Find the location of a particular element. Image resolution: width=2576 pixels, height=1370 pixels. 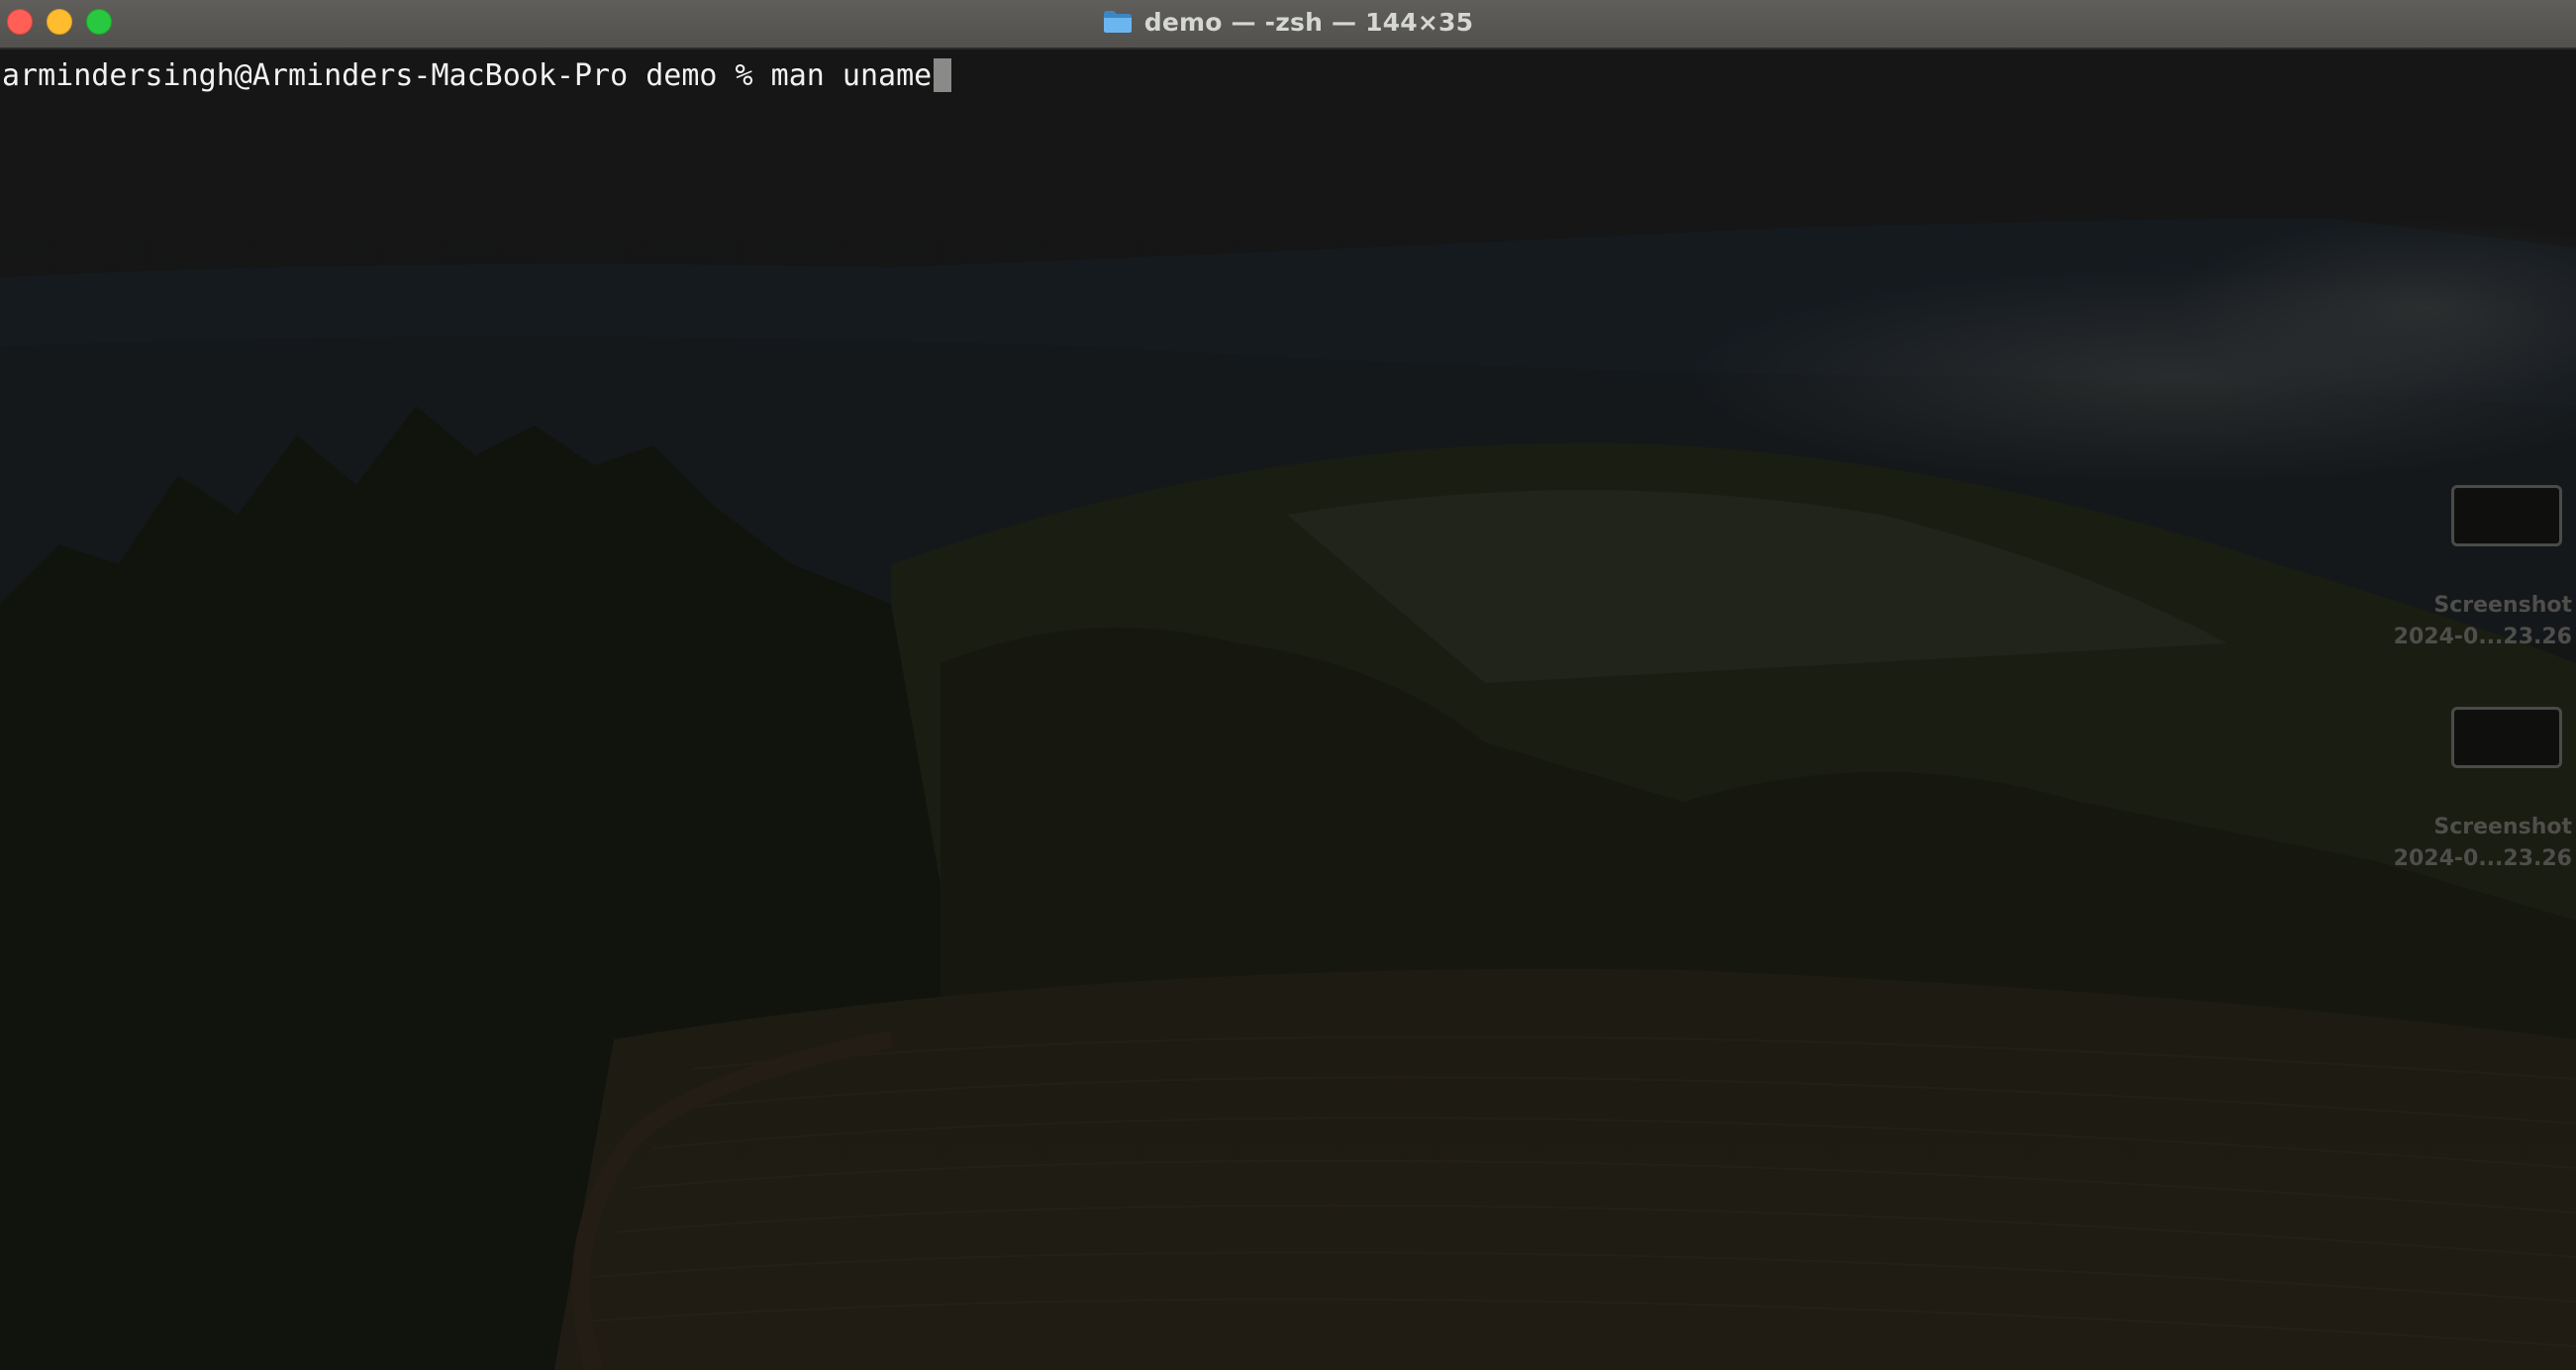

text-cursor is located at coordinates (943, 75).